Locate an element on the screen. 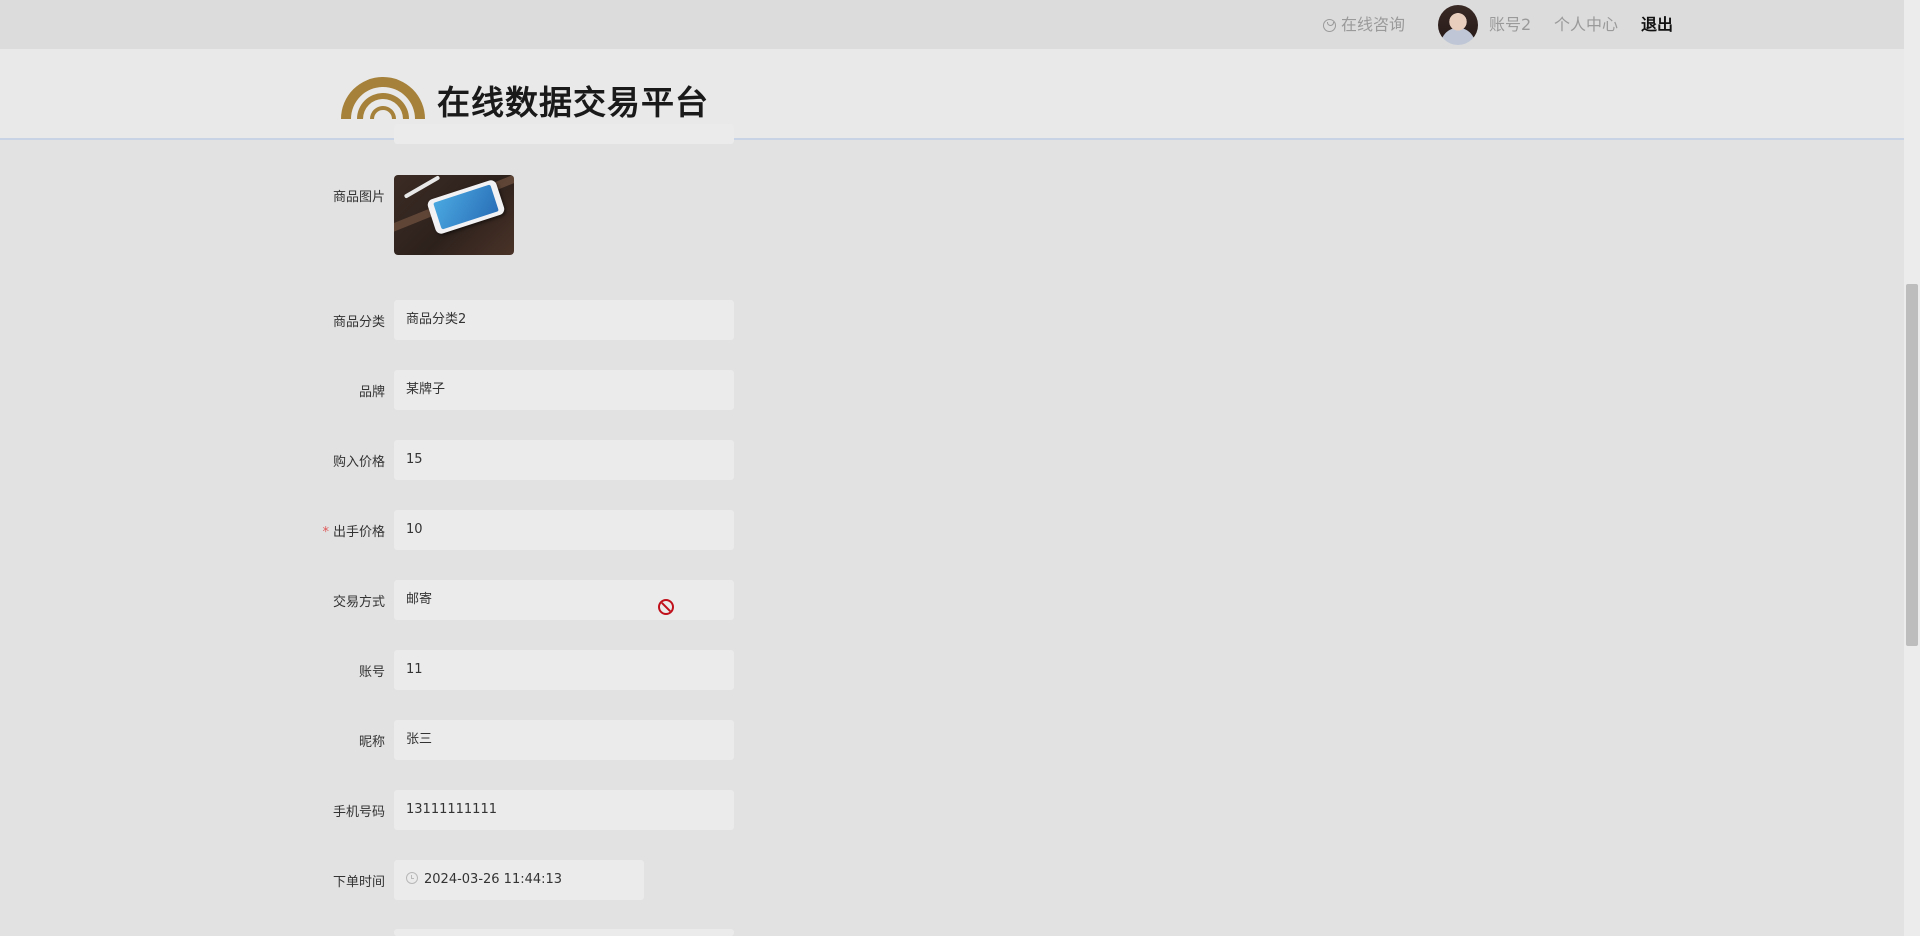 This screenshot has width=1920, height=936. next-field is located at coordinates (564, 932).